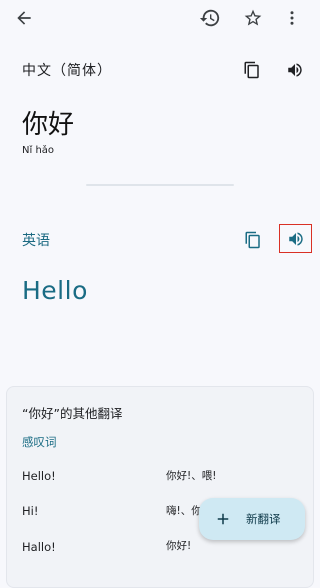 The image size is (320, 588). I want to click on star-outline-icon, so click(253, 18).